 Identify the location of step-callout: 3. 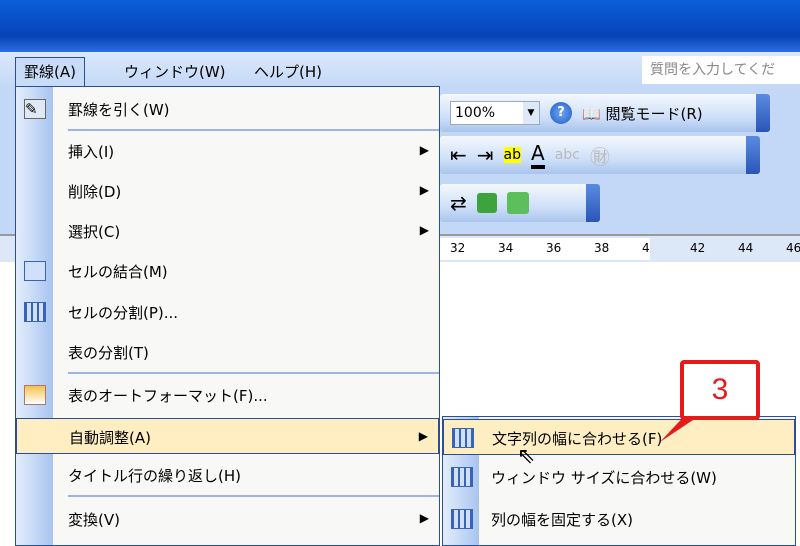
(720, 390).